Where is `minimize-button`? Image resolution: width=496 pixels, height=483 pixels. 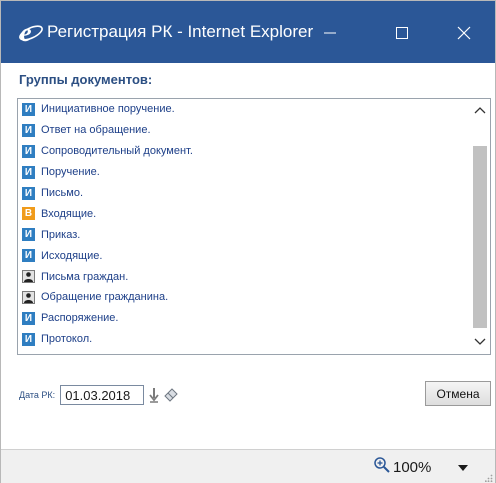 minimize-button is located at coordinates (330, 33).